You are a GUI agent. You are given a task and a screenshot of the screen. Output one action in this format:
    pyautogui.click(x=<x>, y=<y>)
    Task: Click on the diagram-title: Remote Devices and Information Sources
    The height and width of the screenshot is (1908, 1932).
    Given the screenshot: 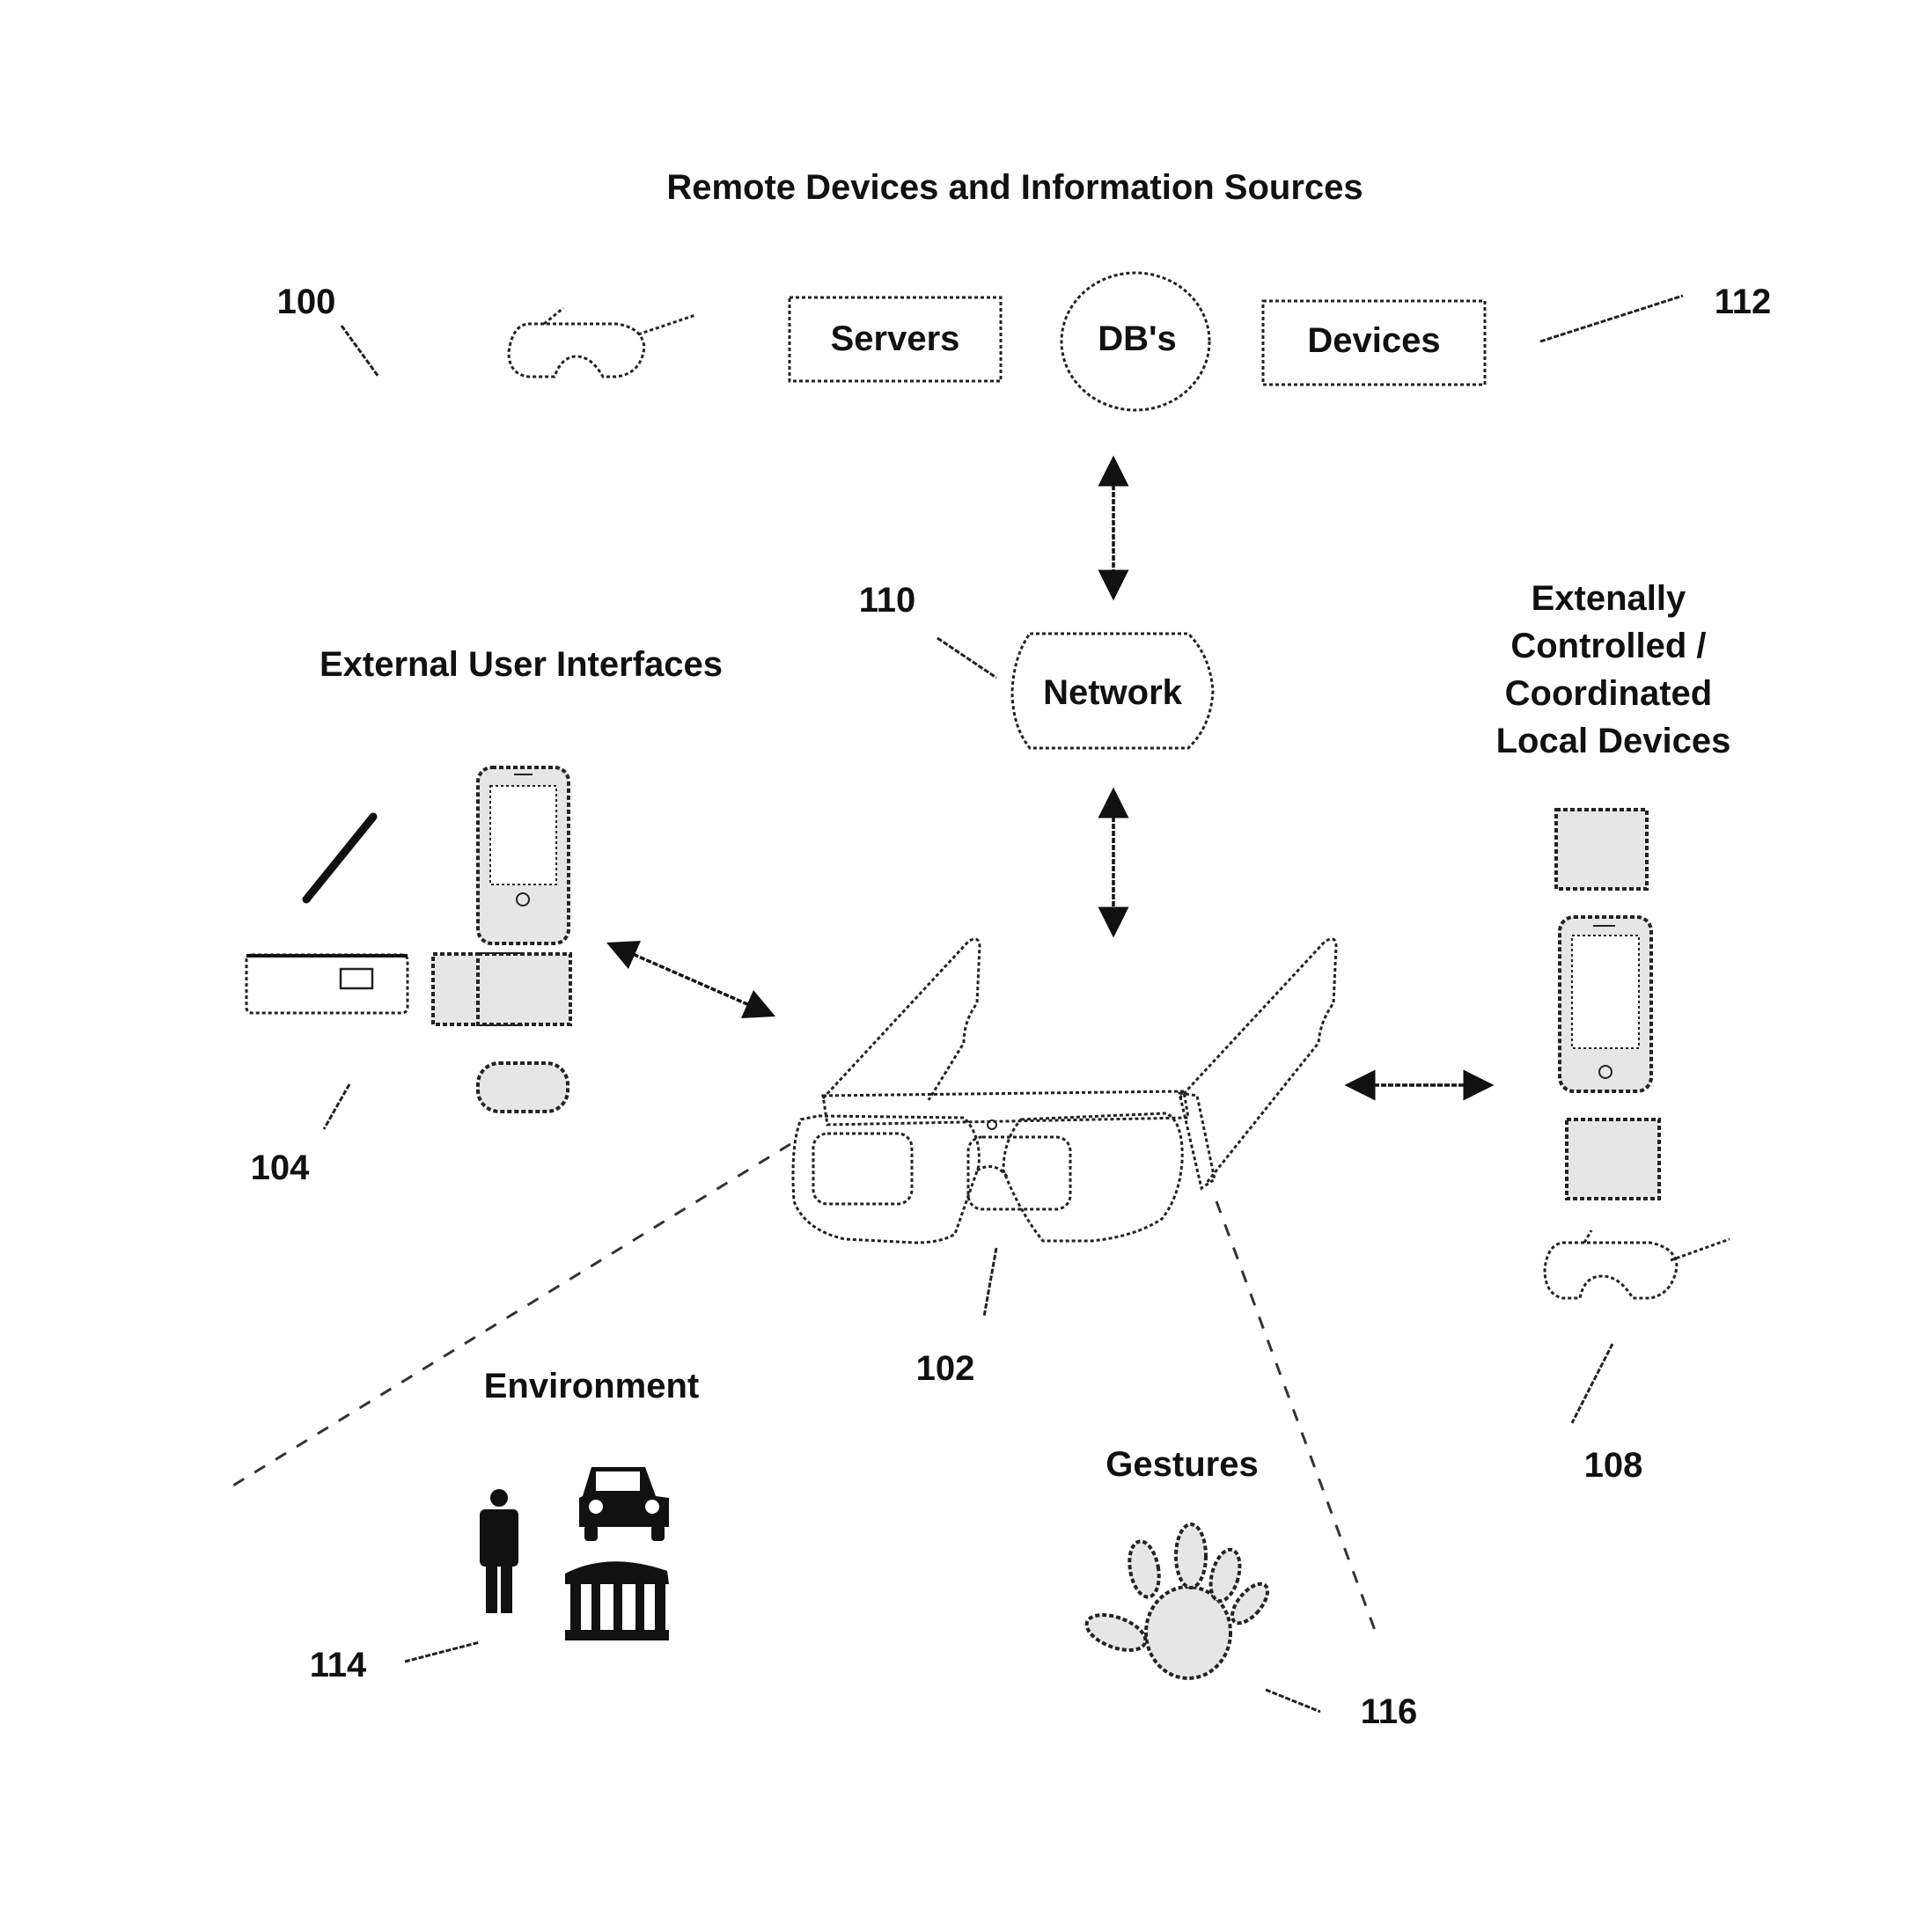 What is the action you would take?
    pyautogui.click(x=1015, y=187)
    